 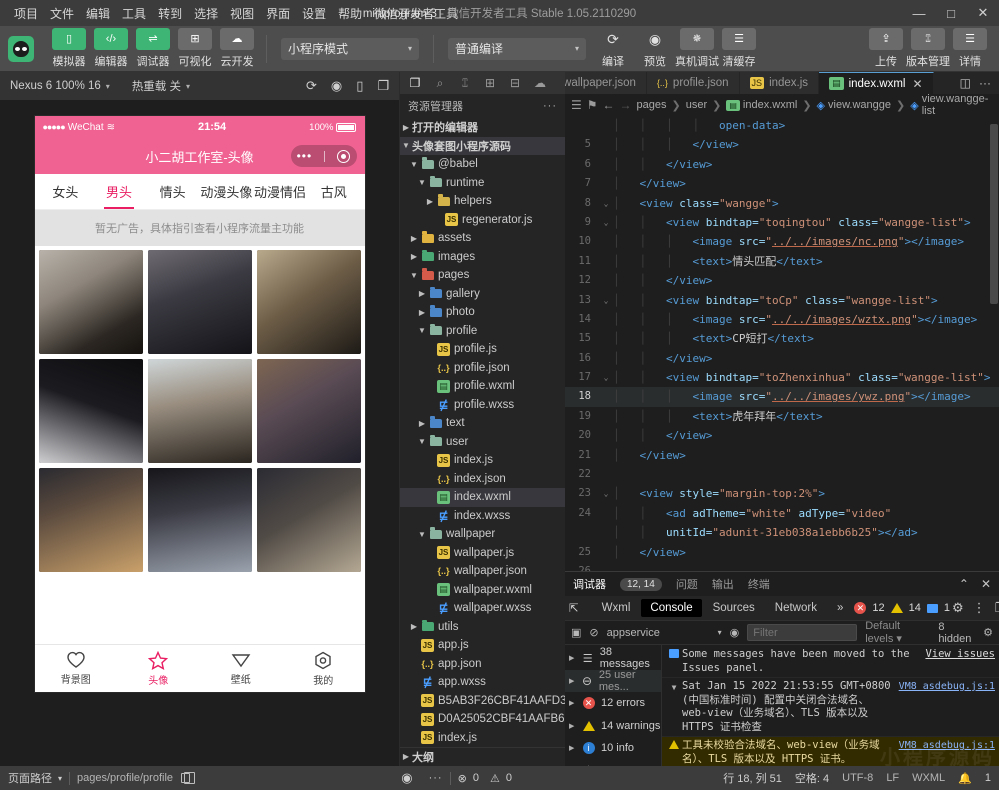 I want to click on code-line: 7 │ </view>, so click(x=782, y=183).